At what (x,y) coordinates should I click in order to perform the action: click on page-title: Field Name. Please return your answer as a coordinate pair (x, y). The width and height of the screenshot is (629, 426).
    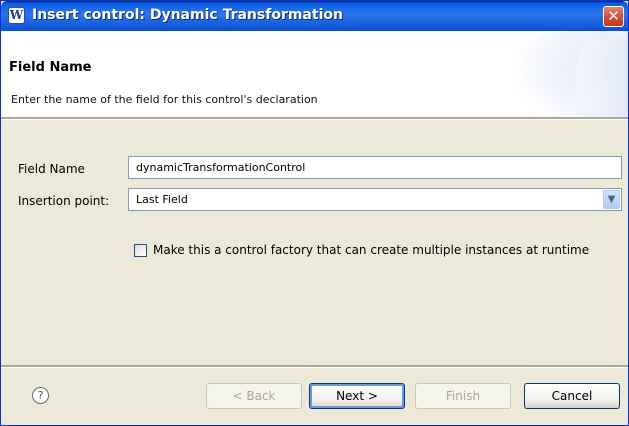
    Looking at the image, I should click on (50, 67).